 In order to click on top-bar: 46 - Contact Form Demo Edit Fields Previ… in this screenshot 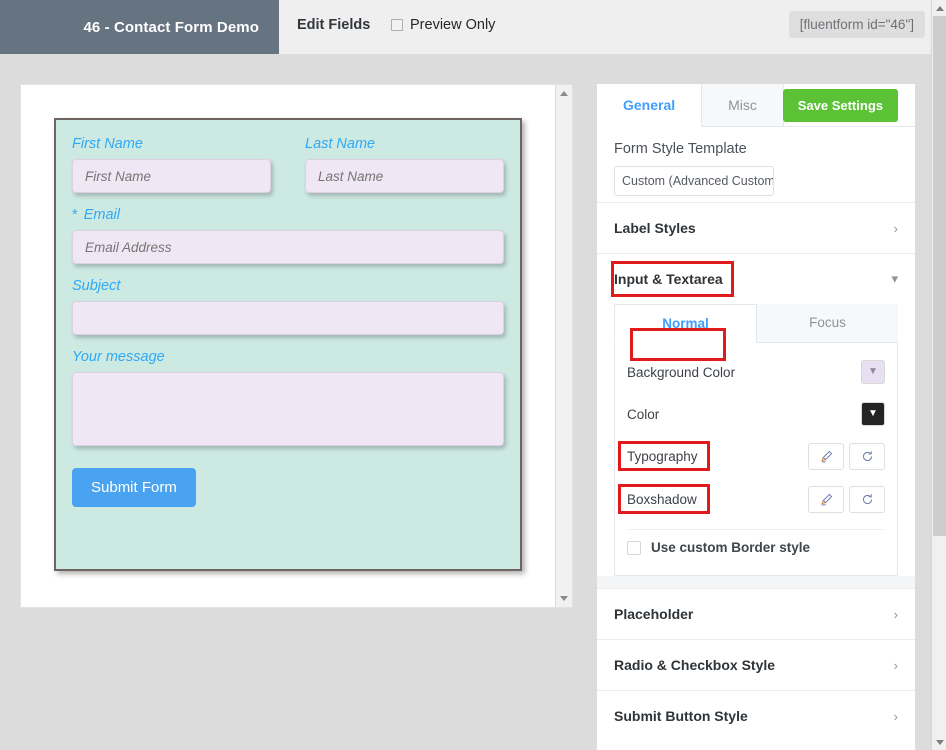, I will do `click(473, 27)`.